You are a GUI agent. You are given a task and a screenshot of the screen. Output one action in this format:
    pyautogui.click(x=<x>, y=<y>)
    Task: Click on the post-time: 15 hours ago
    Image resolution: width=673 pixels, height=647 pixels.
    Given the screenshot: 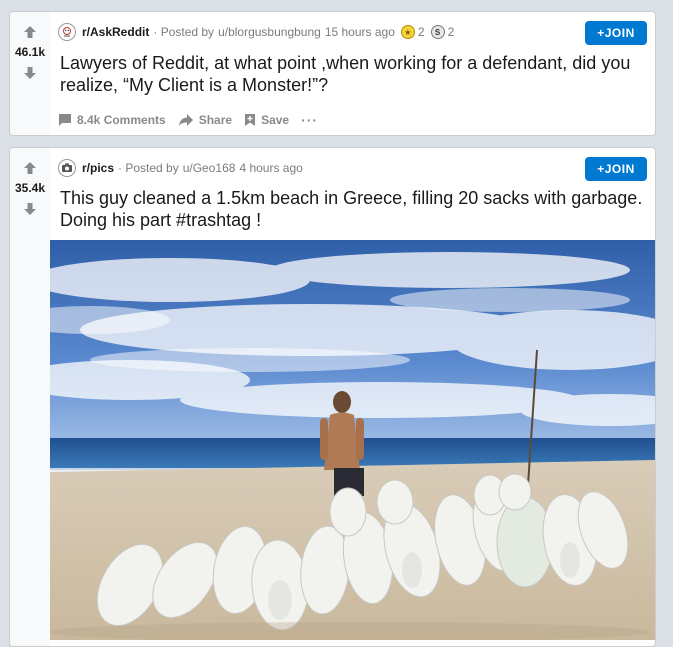 What is the action you would take?
    pyautogui.click(x=359, y=32)
    